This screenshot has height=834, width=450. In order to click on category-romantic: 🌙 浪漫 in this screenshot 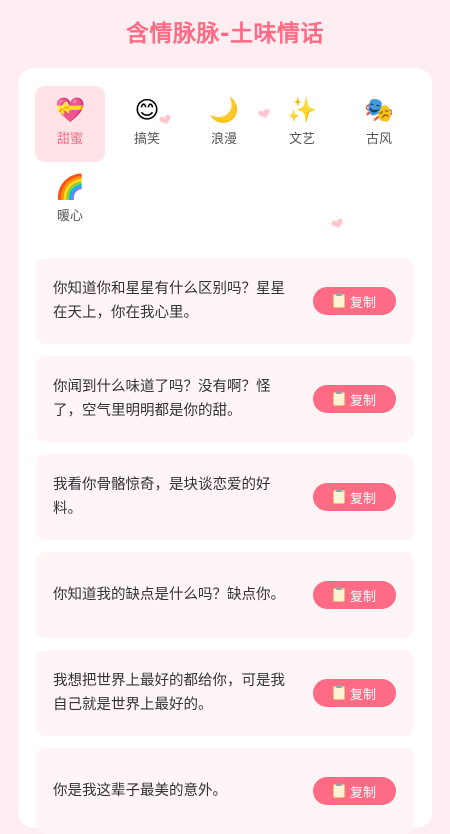, I will do `click(224, 124)`.